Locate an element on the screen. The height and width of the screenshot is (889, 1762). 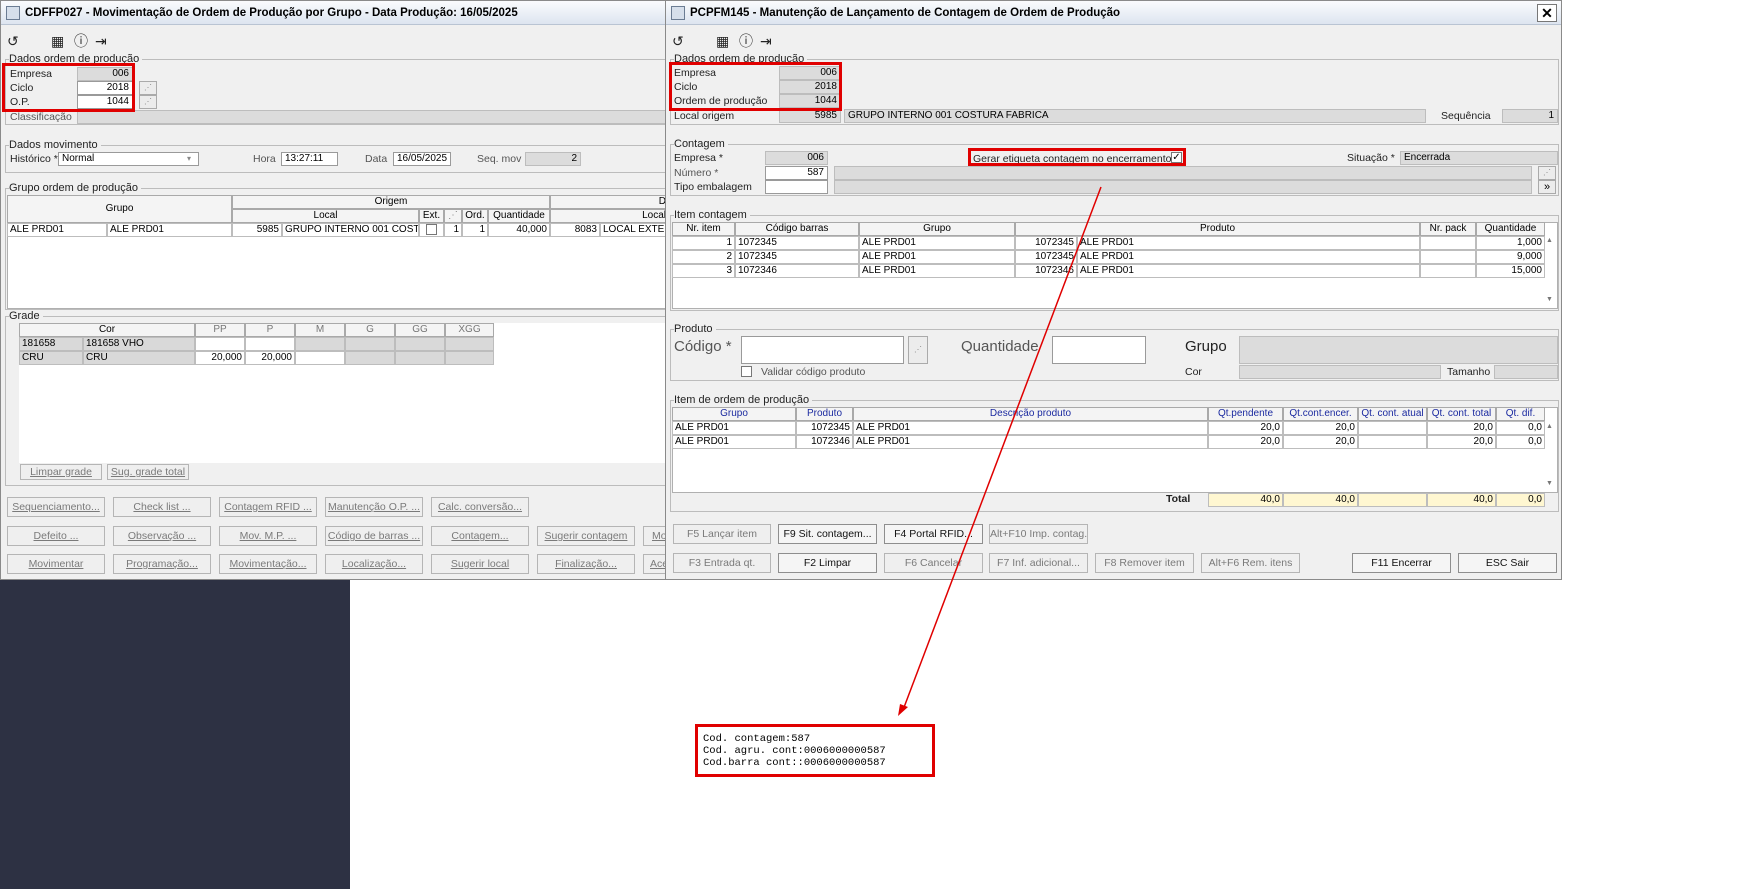
oi-encer-cell: 20,0 is located at coordinates (1320, 442).